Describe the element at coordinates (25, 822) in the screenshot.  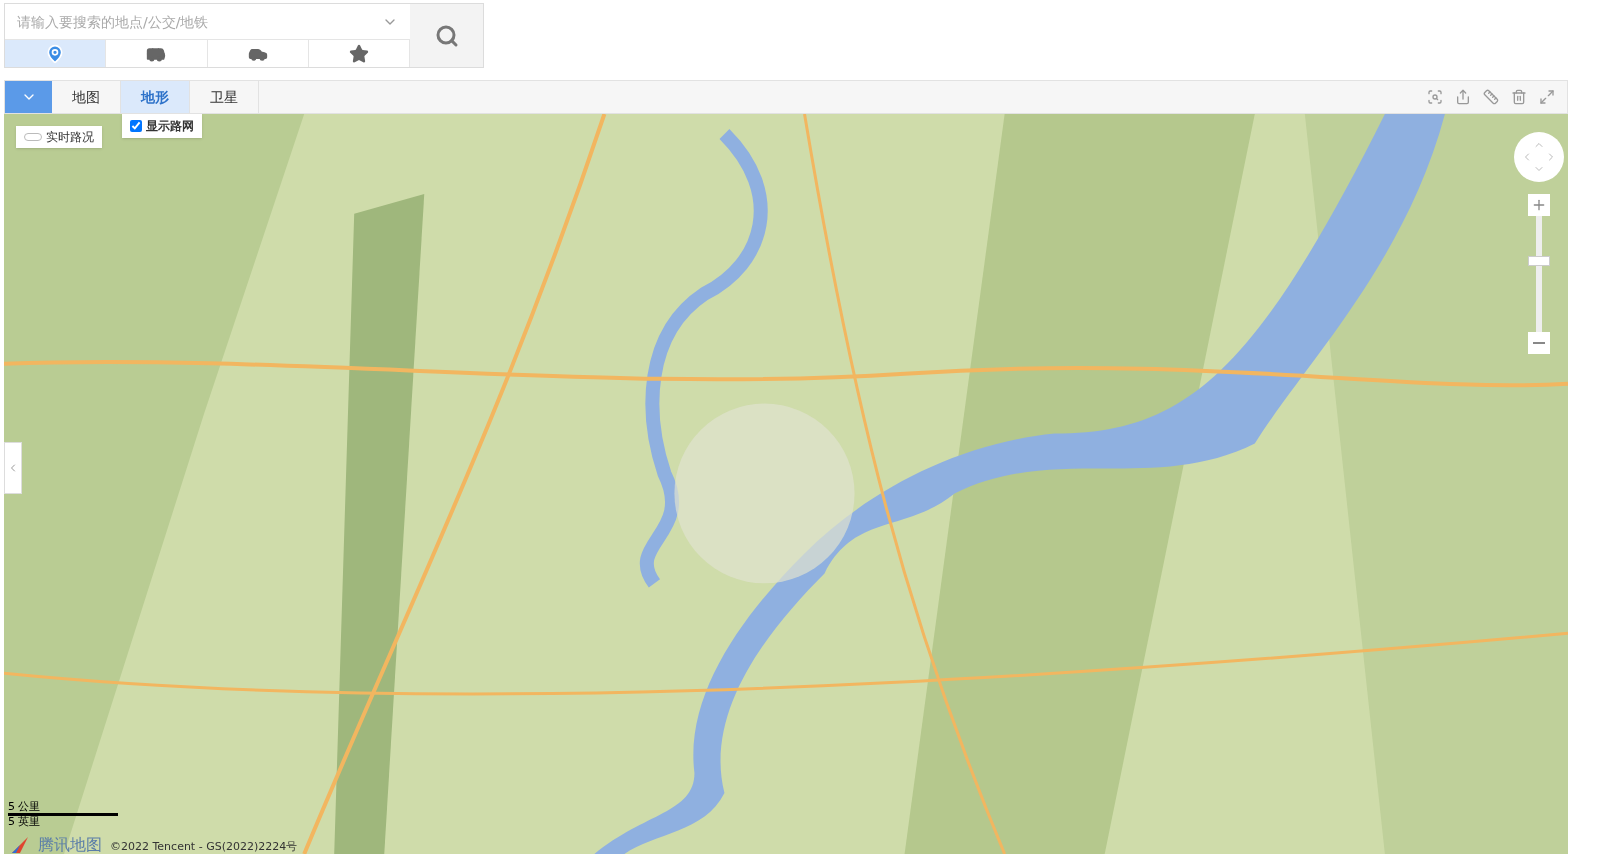
I see `scale-imperial-label: 5 英里` at that location.